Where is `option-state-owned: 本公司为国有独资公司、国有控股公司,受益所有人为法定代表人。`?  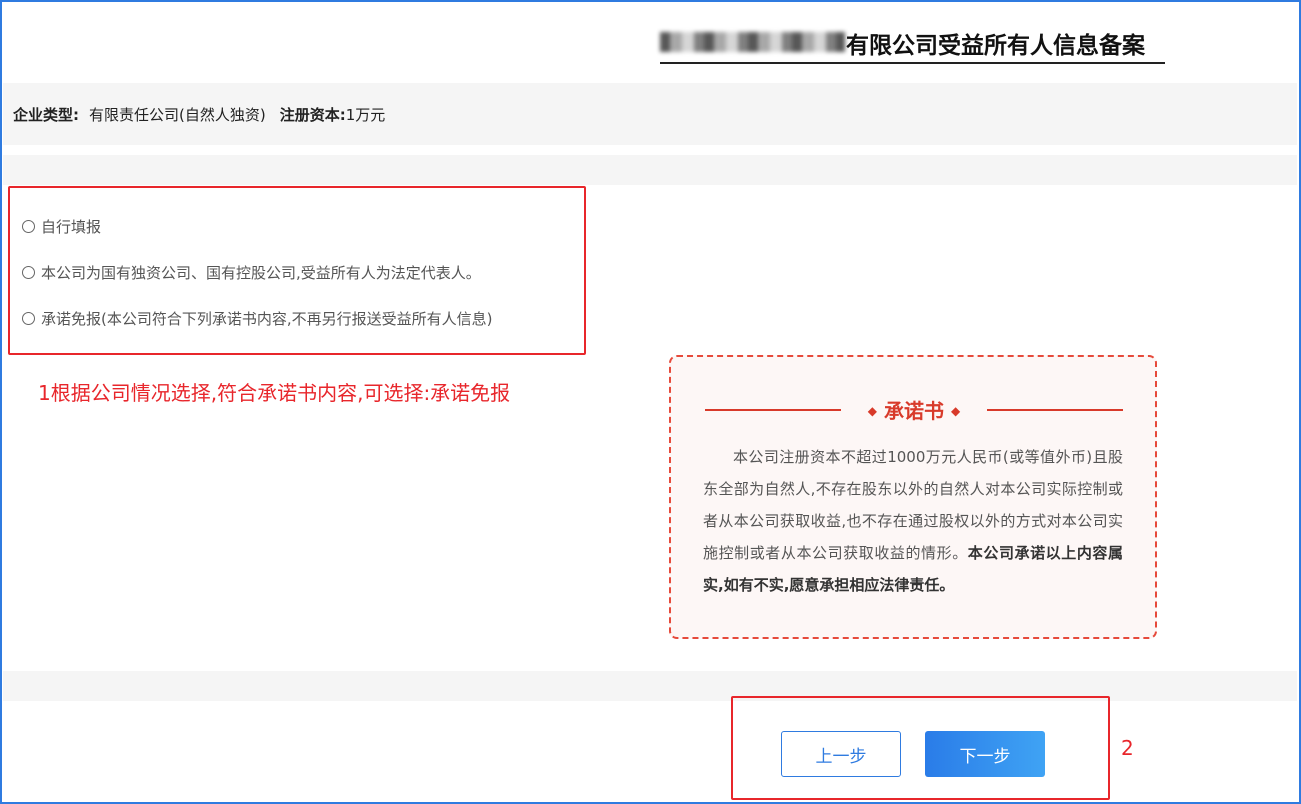
option-state-owned: 本公司为国有独资公司、国有控股公司,受益所有人为法定代表人。 is located at coordinates (251, 272).